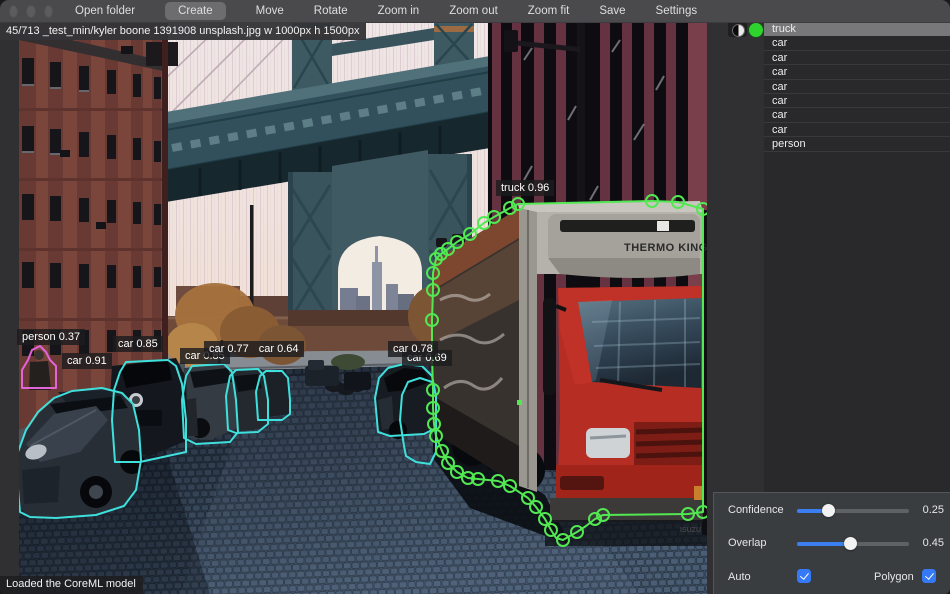 Image resolution: width=950 pixels, height=594 pixels. I want to click on detection-label-person: person 0.37, so click(51, 337).